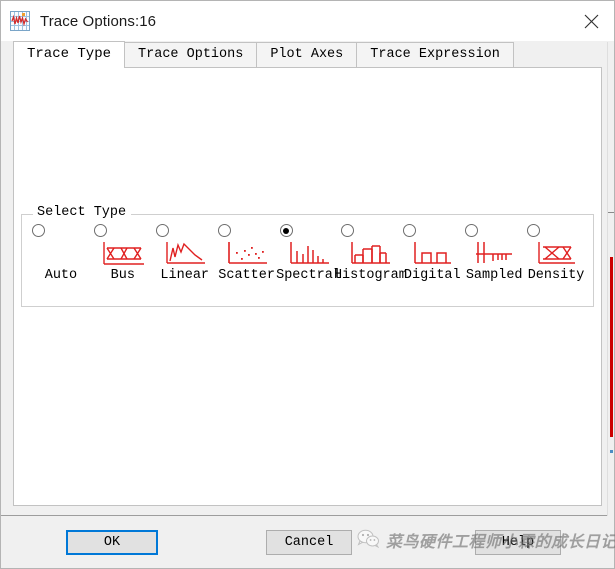 Image resolution: width=615 pixels, height=569 pixels. What do you see at coordinates (307, 21) in the screenshot?
I see `title-bar: Trace Options:16` at bounding box center [307, 21].